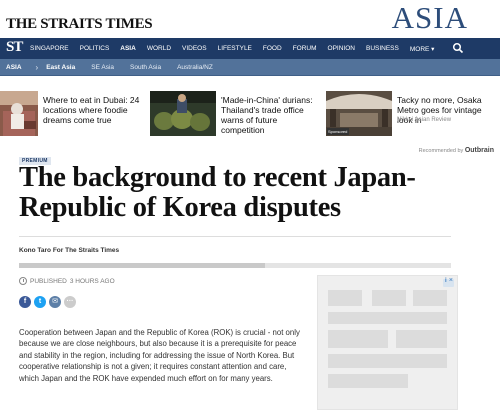  I want to click on st-logo: ST, so click(14, 47).